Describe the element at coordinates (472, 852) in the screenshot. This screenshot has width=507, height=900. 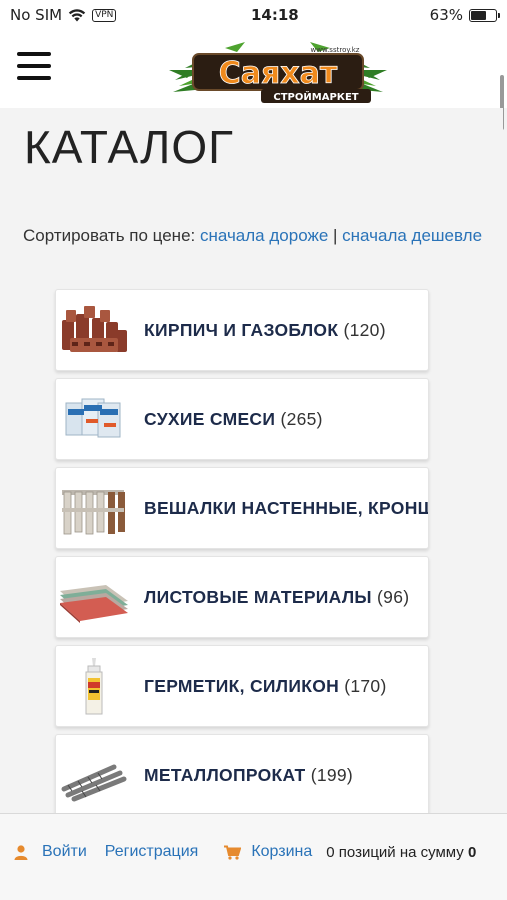
I see `cart-summary-value: 0` at that location.